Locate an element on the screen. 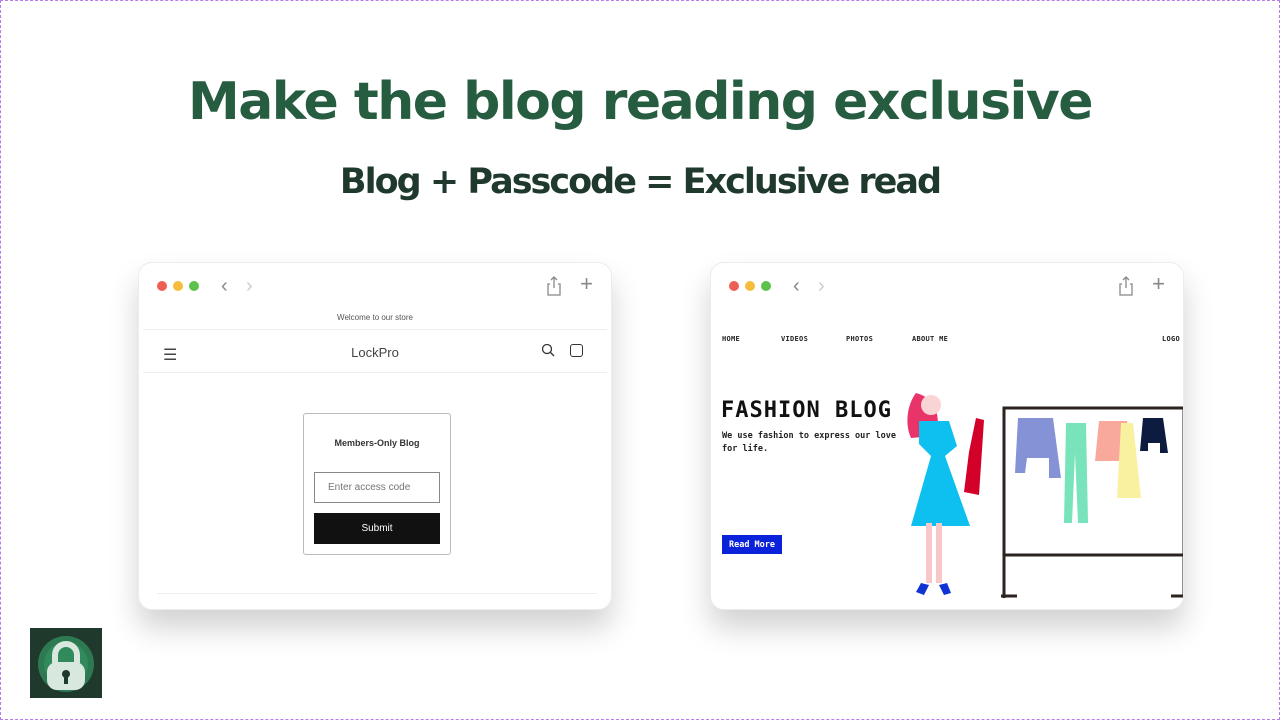 This screenshot has height=720, width=1280. yellow-dress is located at coordinates (1129, 460).